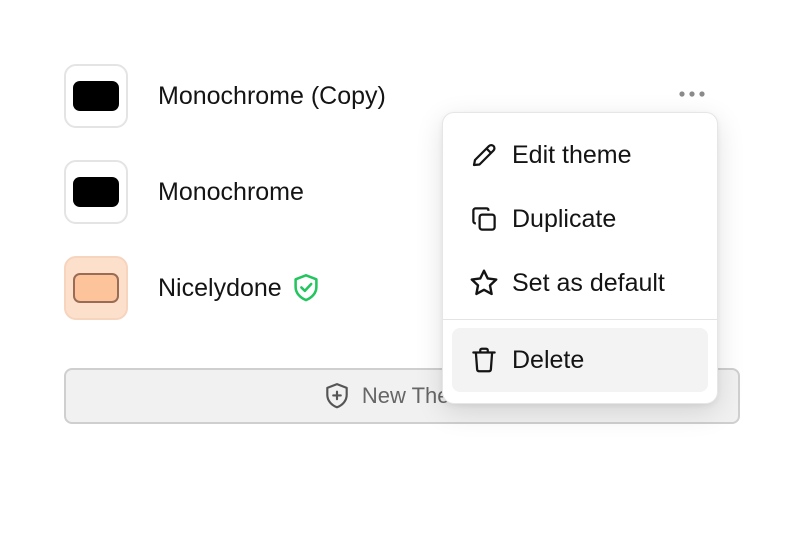 The height and width of the screenshot is (539, 811). Describe the element at coordinates (484, 360) in the screenshot. I see `trash-icon` at that location.